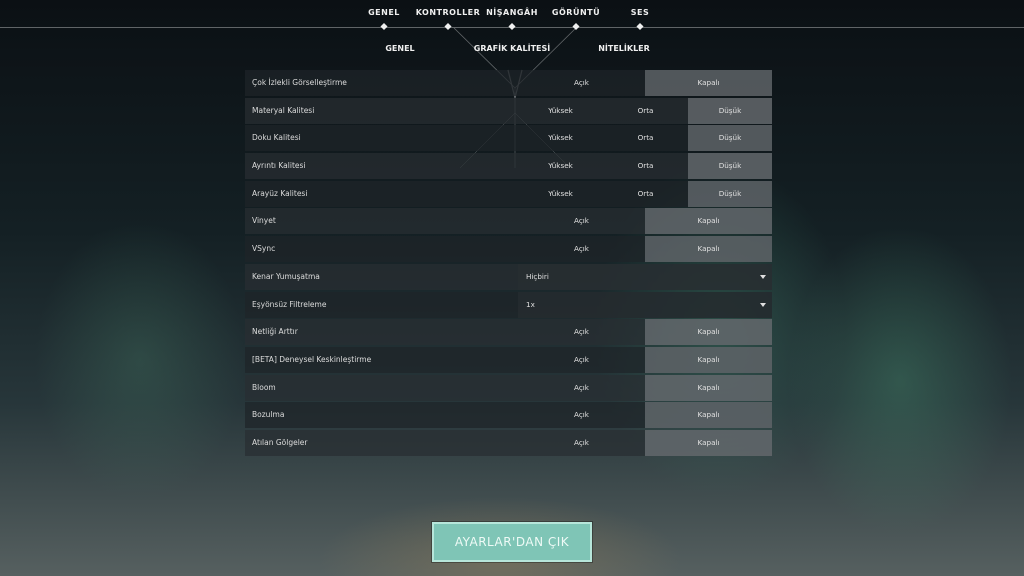 Image resolution: width=1024 pixels, height=576 pixels. What do you see at coordinates (286, 276) in the screenshot?
I see `setting-label: Kenar Yumuşatma` at bounding box center [286, 276].